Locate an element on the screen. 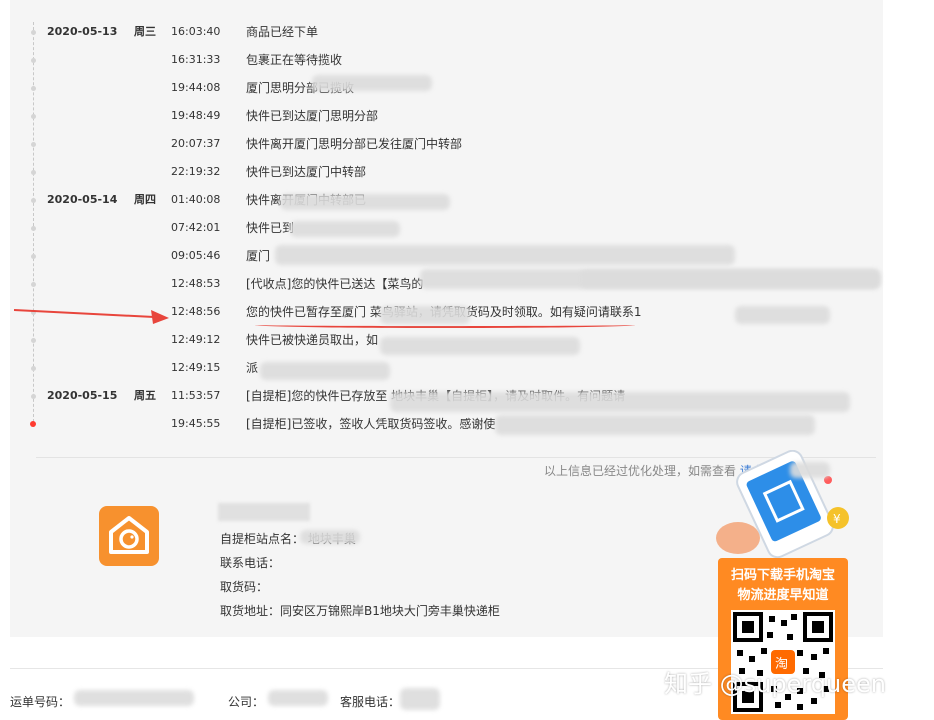 This screenshot has width=934, height=720. tracking-time: 20:07:37 is located at coordinates (196, 143).